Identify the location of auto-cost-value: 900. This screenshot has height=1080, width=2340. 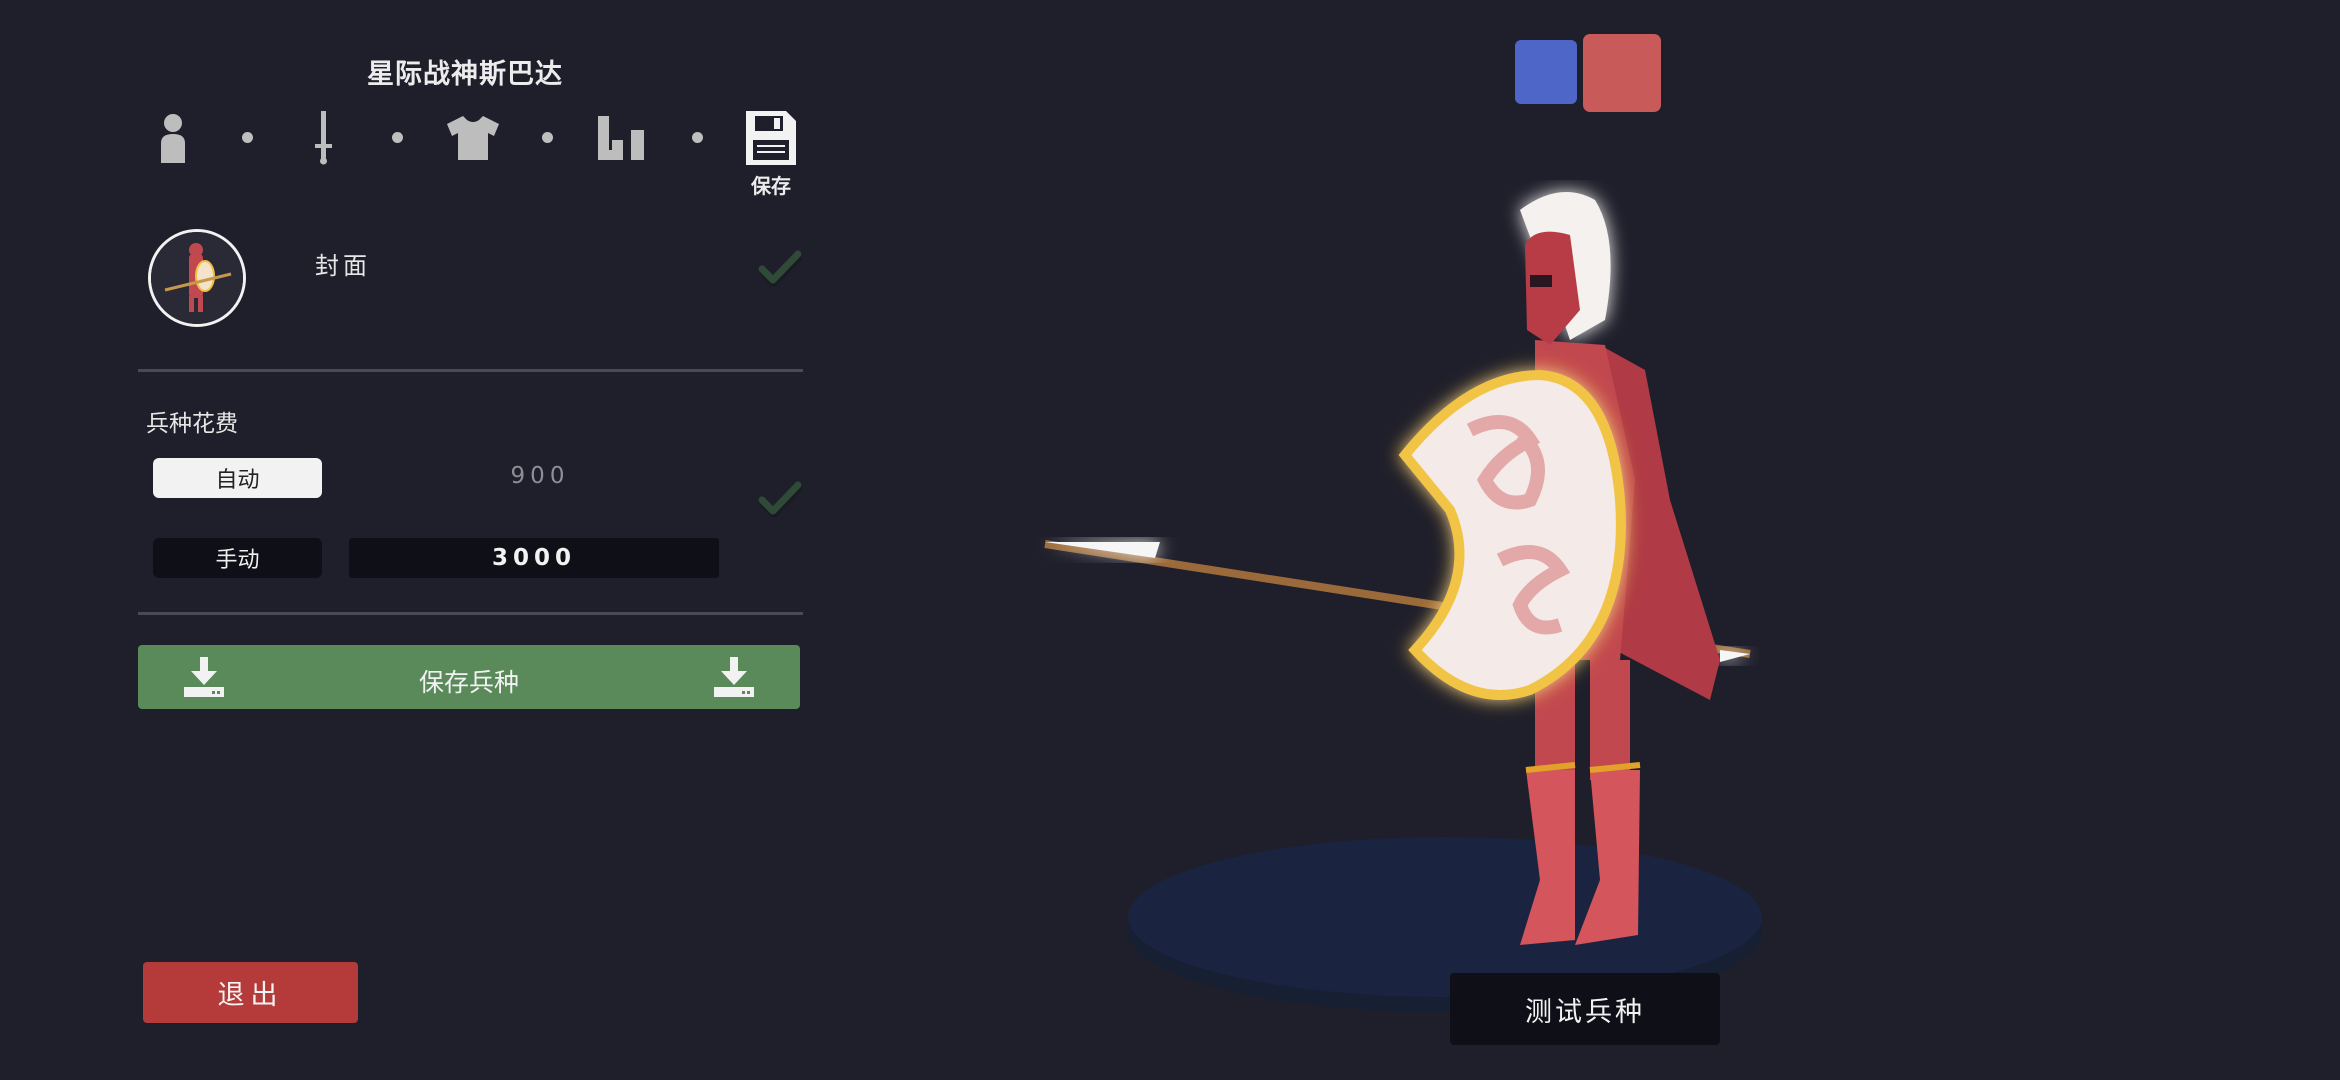
(540, 476).